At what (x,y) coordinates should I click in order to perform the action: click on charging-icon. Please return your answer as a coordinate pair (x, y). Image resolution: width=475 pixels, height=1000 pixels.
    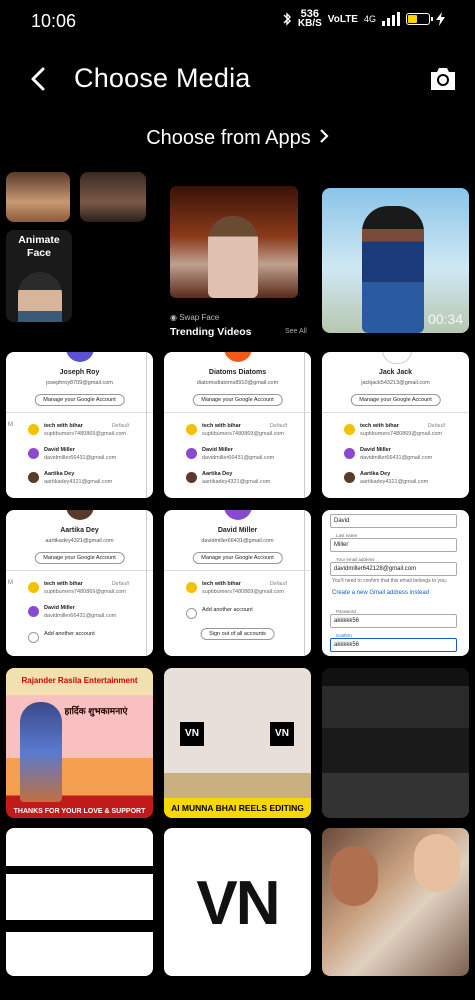
    Looking at the image, I should click on (440, 19).